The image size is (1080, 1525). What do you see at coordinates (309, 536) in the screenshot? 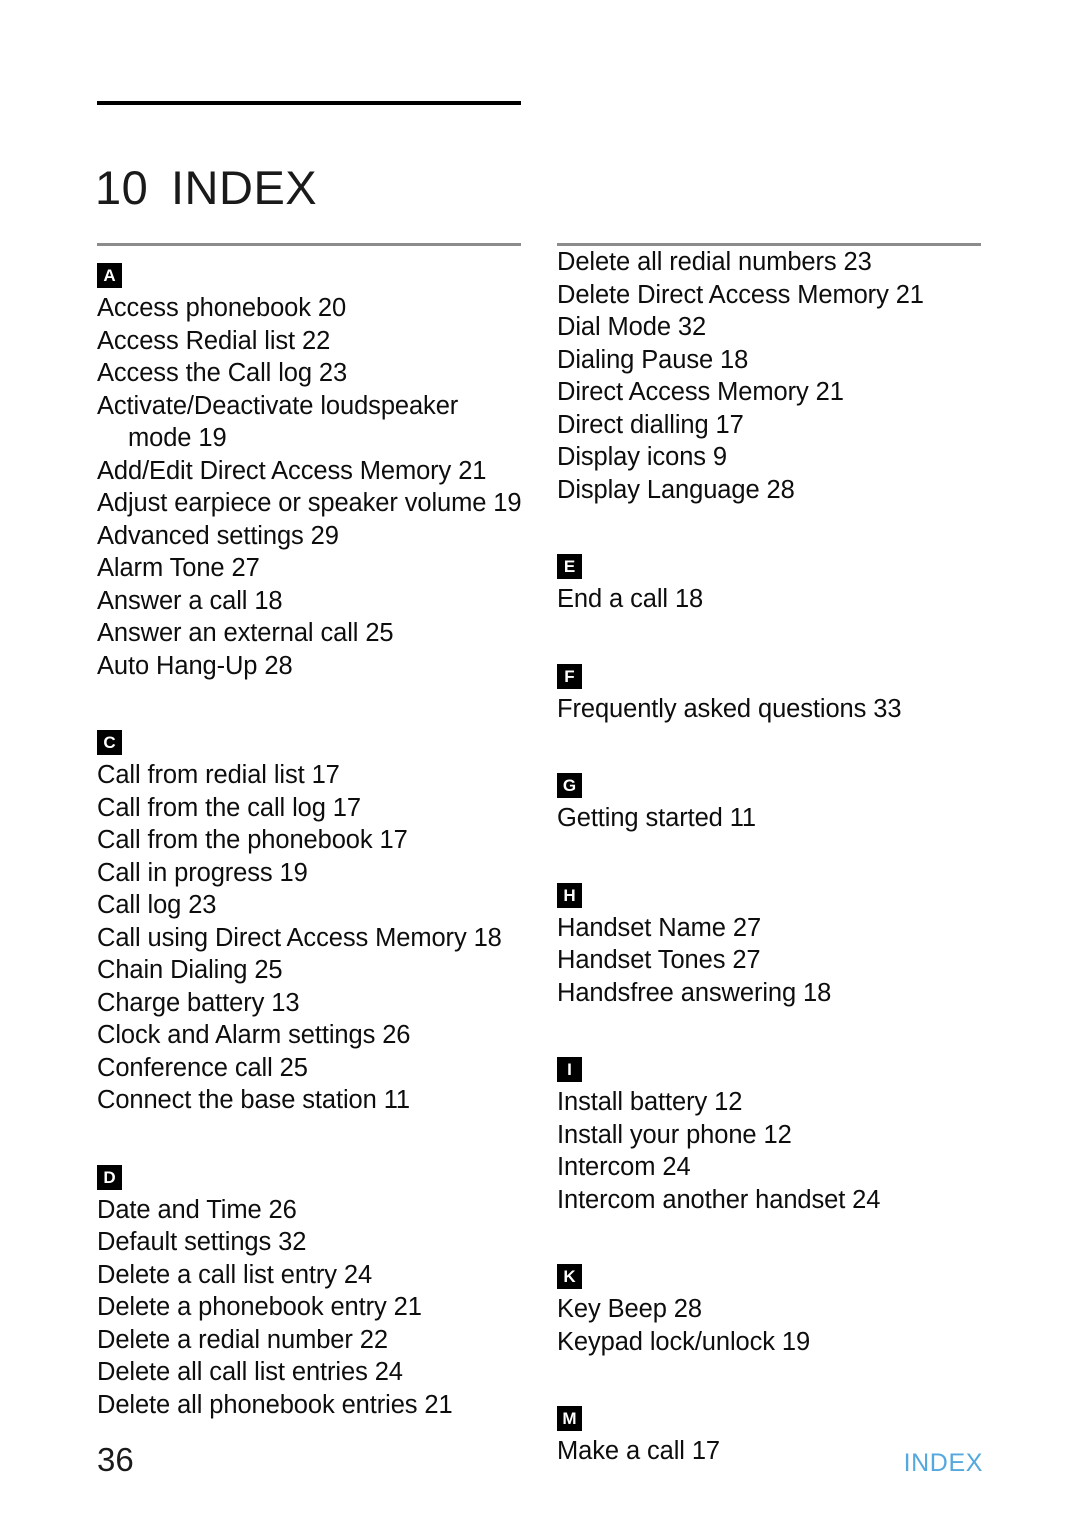
I see `index-entry: Advanced settings 29` at bounding box center [309, 536].